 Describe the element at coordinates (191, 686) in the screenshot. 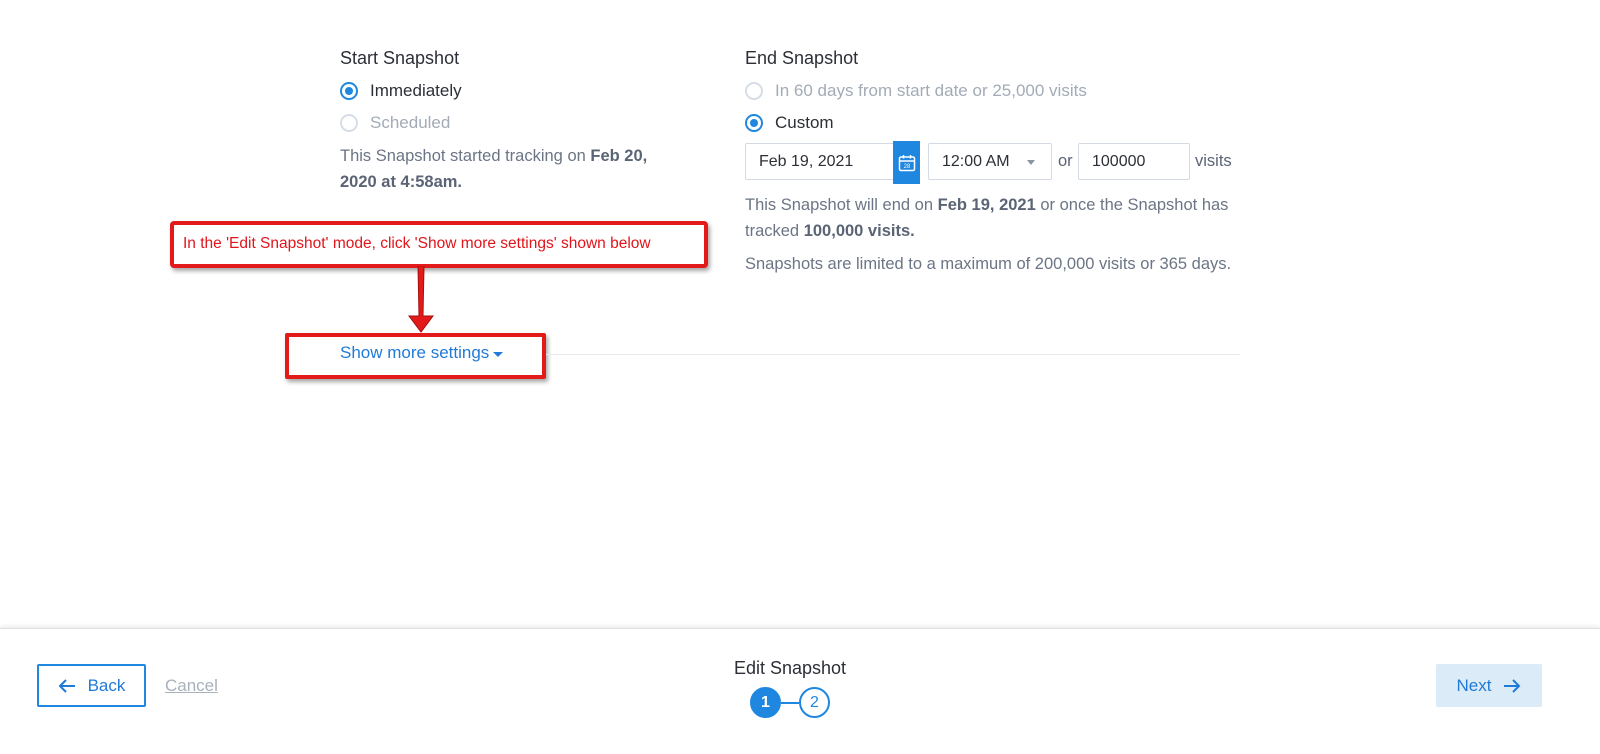

I see `cancel-link: Cancel` at that location.